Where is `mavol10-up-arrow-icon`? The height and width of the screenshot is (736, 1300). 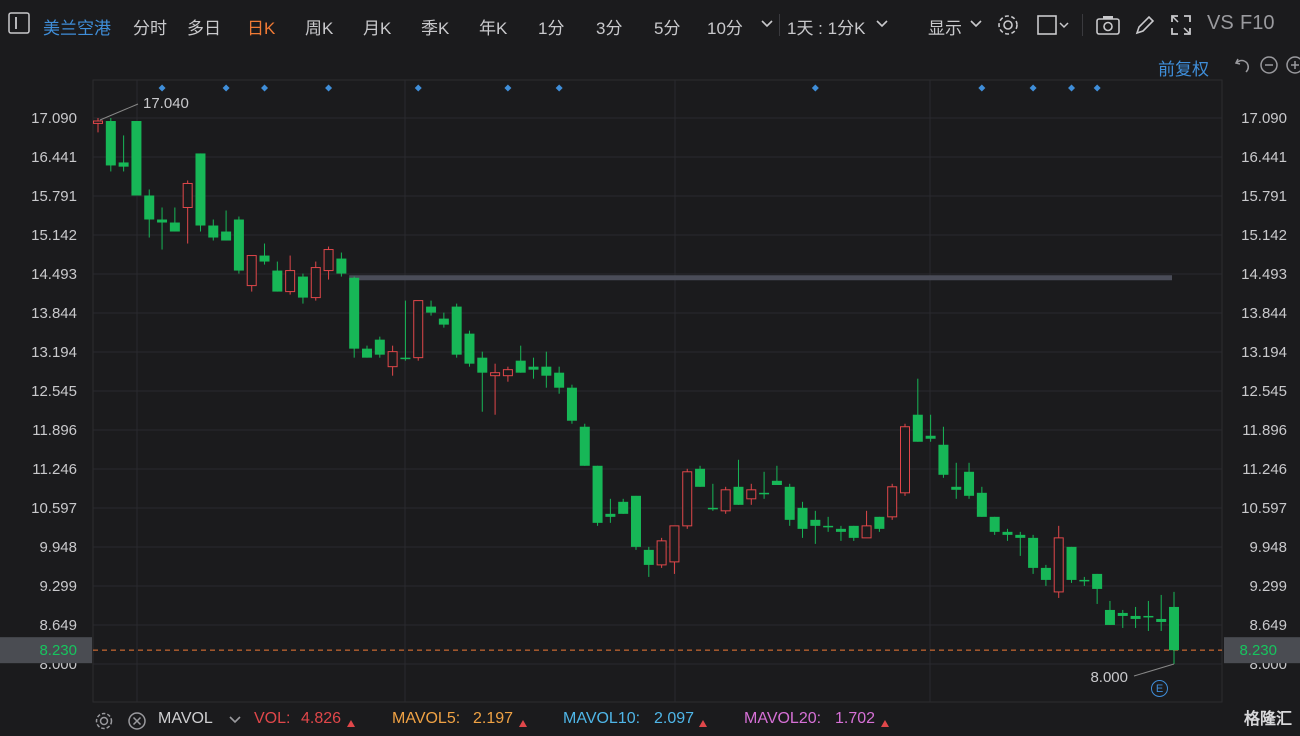
mavol10-up-arrow-icon is located at coordinates (703, 725).